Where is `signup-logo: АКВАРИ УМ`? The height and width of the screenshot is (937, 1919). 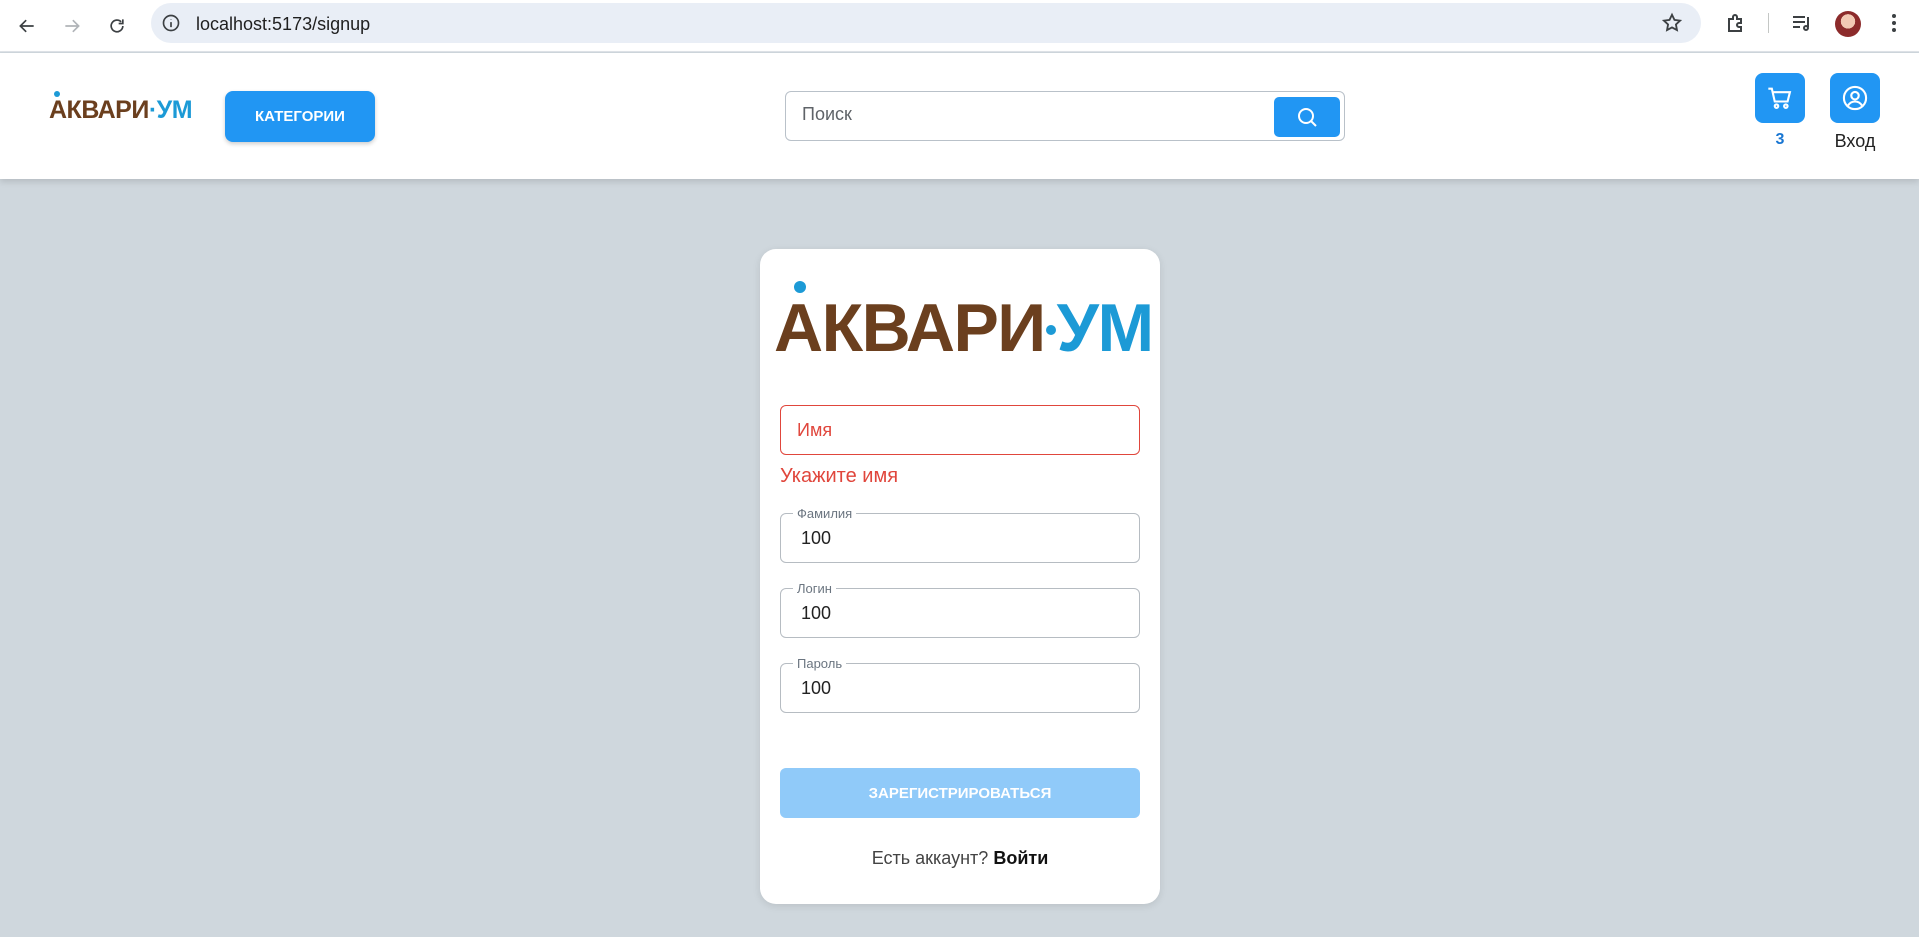 signup-logo: АКВАРИ УМ is located at coordinates (964, 321).